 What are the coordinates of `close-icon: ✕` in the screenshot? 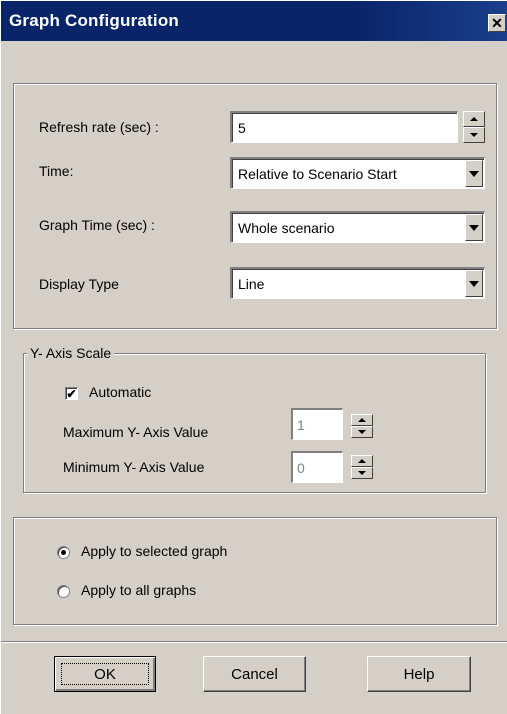 It's located at (497, 23).